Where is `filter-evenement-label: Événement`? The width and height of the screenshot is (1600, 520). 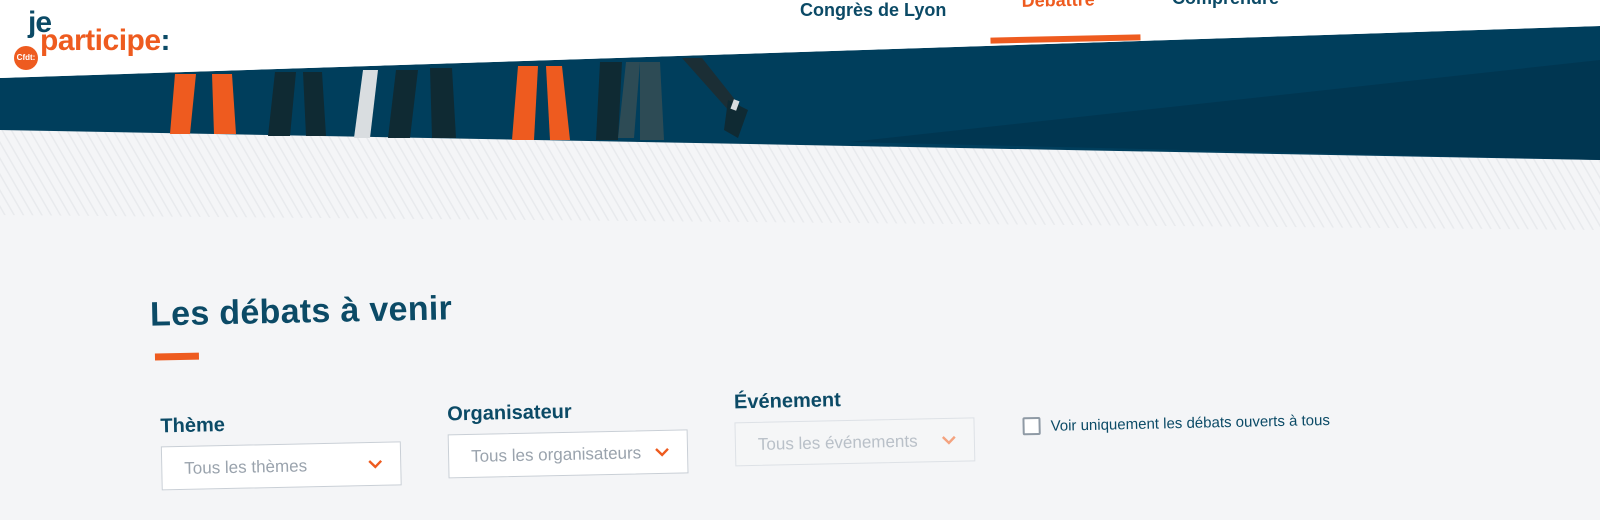 filter-evenement-label: Événement is located at coordinates (787, 401).